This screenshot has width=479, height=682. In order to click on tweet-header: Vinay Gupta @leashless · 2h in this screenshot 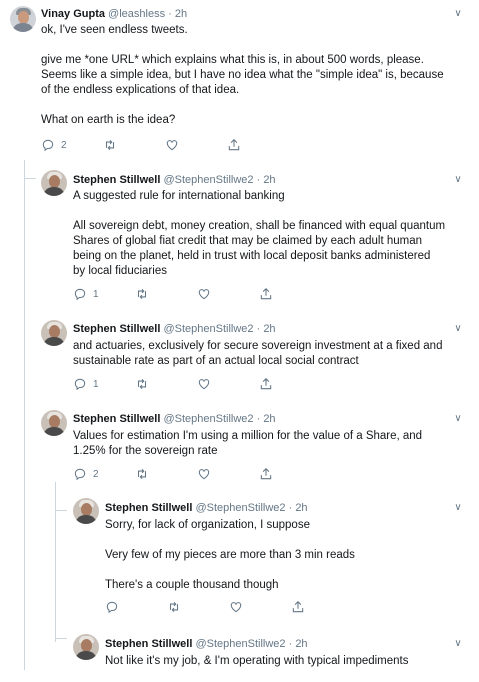, I will do `click(114, 14)`.